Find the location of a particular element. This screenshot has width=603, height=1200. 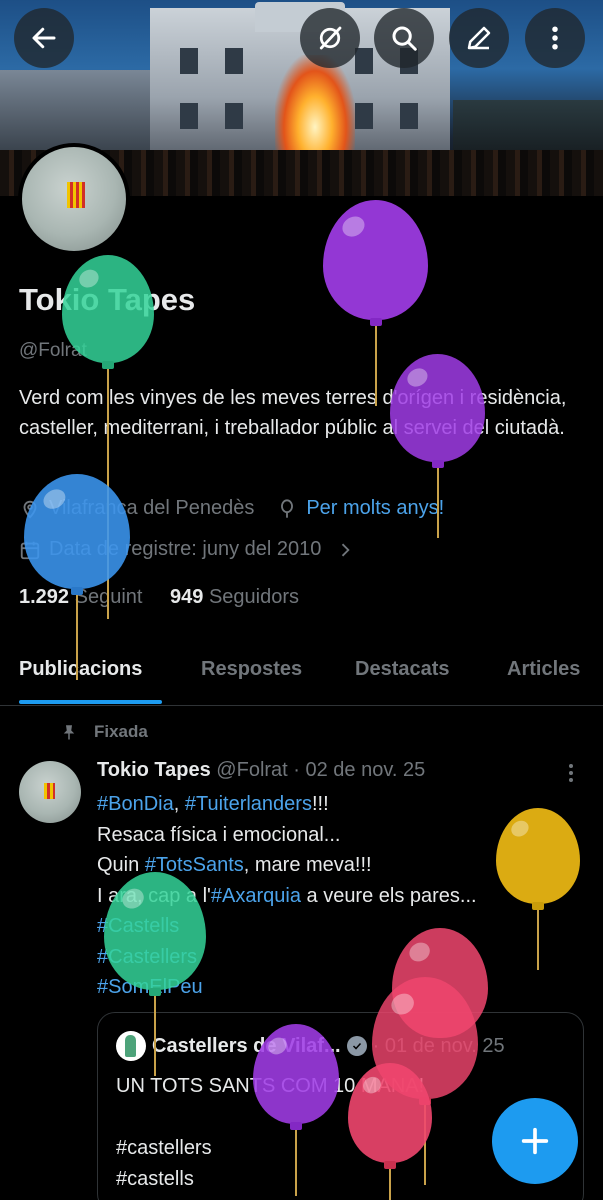

translate-button is located at coordinates (330, 38).